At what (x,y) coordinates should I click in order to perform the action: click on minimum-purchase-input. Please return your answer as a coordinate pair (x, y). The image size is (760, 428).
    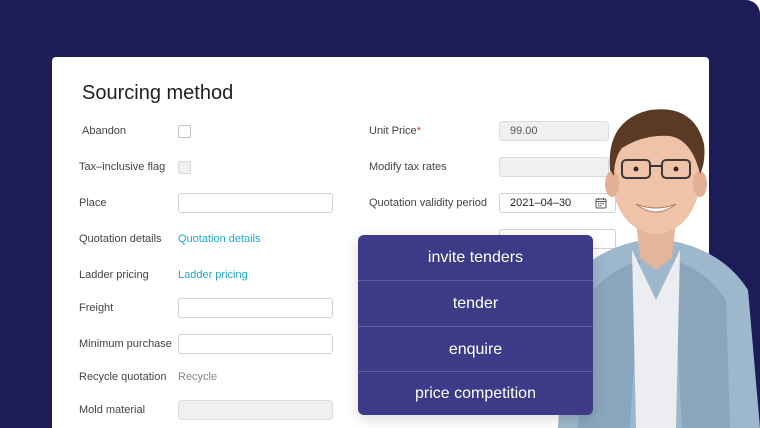
    Looking at the image, I should click on (255, 344).